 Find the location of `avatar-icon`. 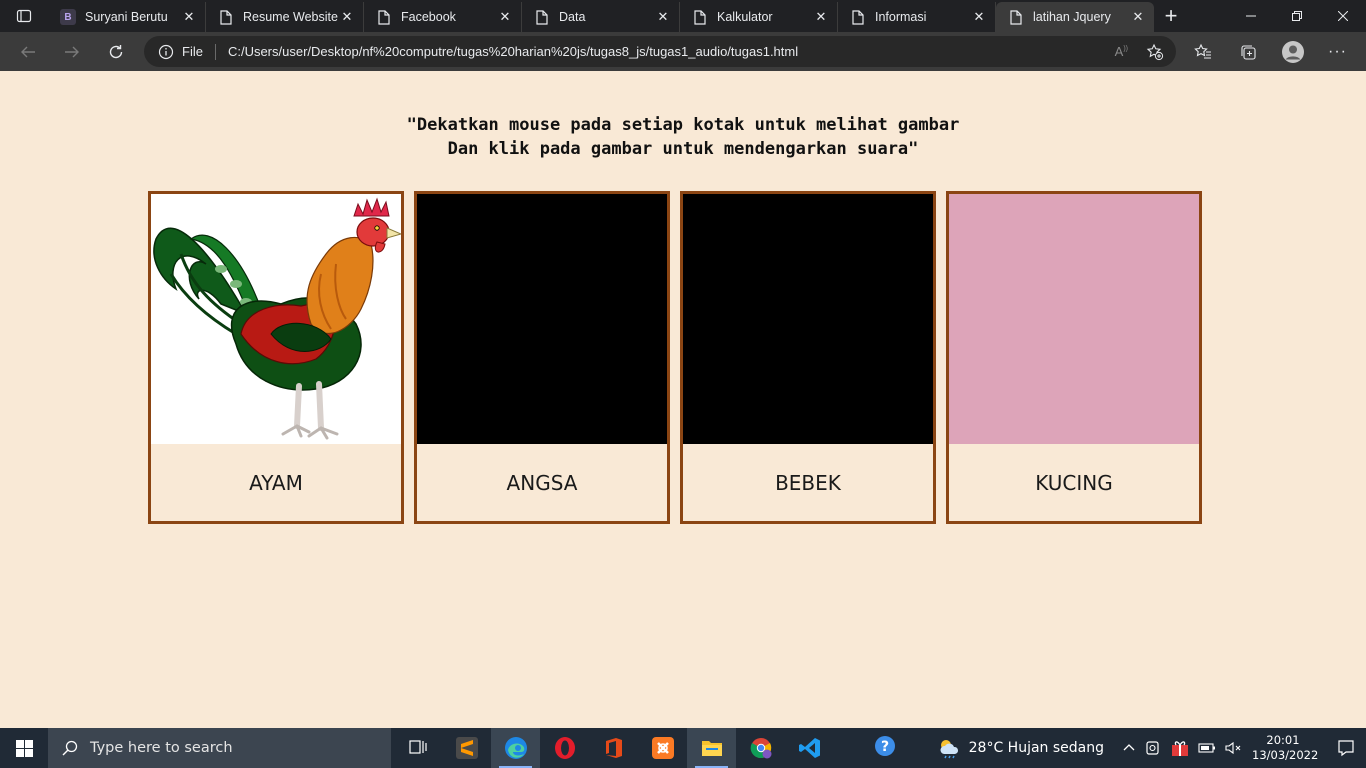

avatar-icon is located at coordinates (1292, 51).